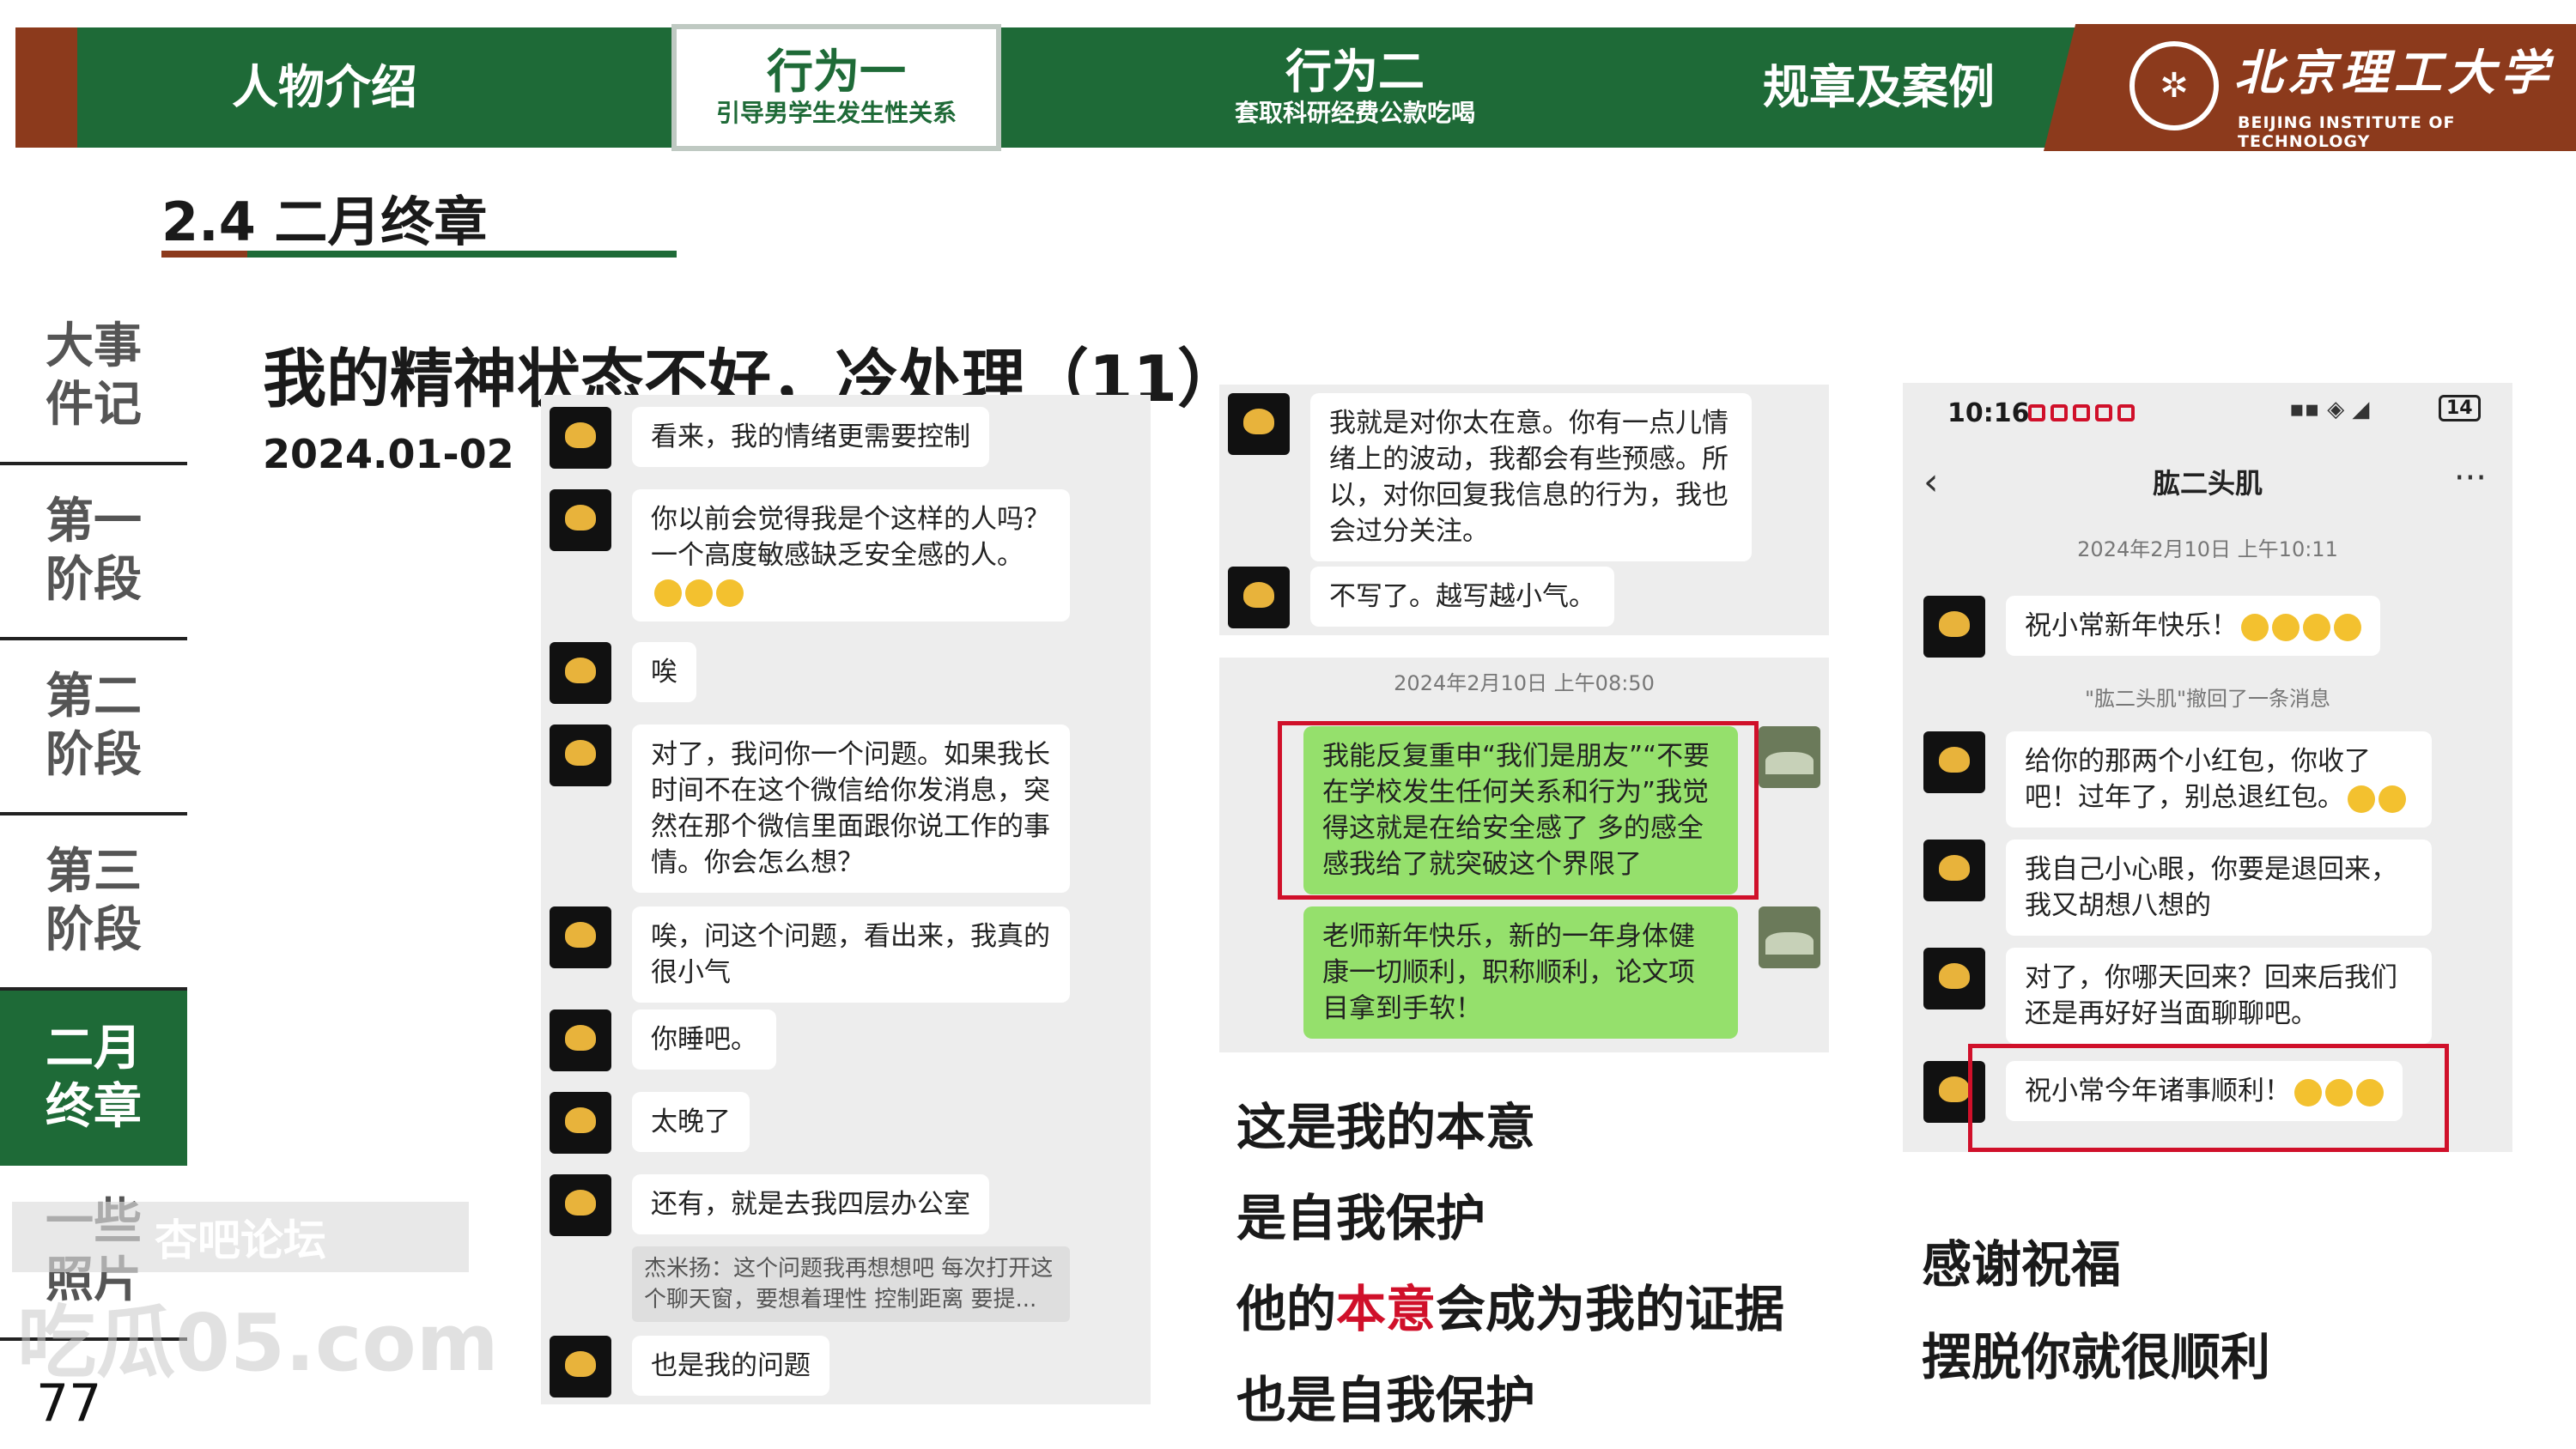 The image size is (2576, 1449). I want to click on chat-message-sent: 老师新年快乐，新的一年身体健康一切顺利，职称顺利，论文项目拿到手软！, so click(1561, 972).